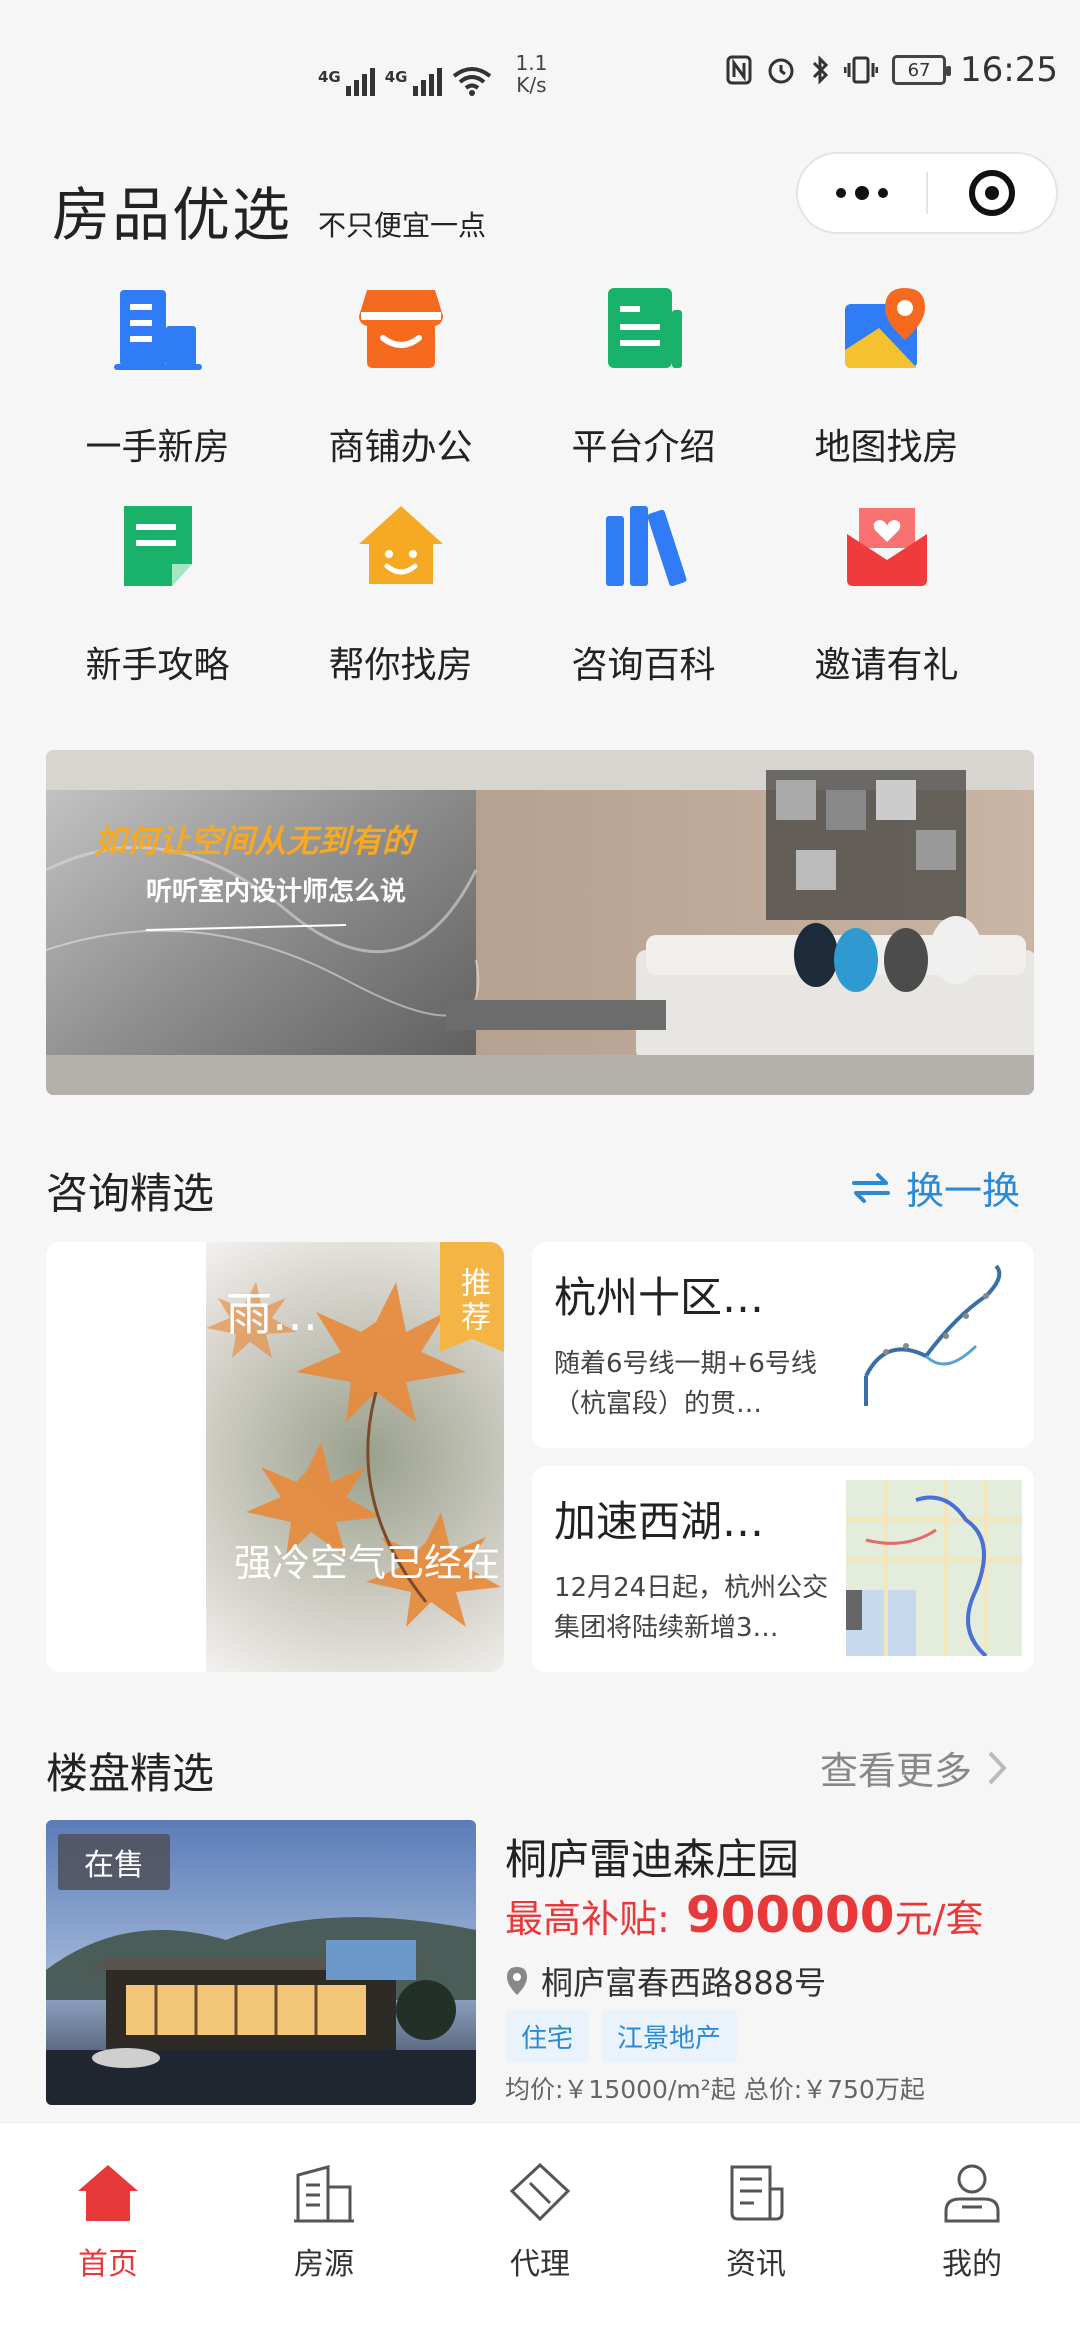 The width and height of the screenshot is (1080, 2340). Describe the element at coordinates (400, 375) in the screenshot. I see `grid-item-shop-office: 商铺办公` at that location.